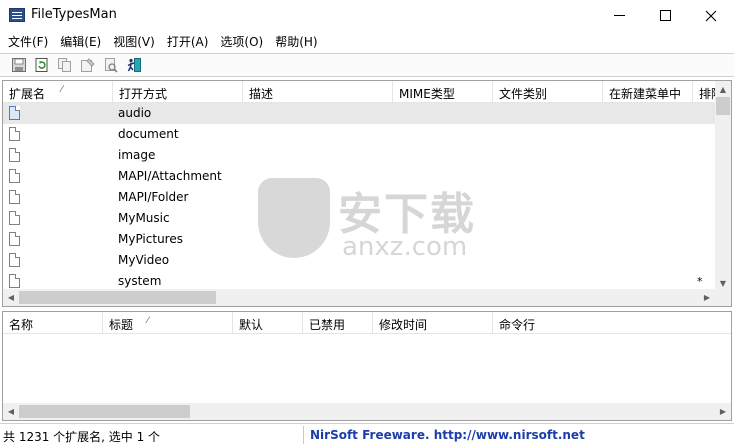 This screenshot has width=734, height=445. What do you see at coordinates (268, 323) in the screenshot?
I see `column-header-default: 默认` at bounding box center [268, 323].